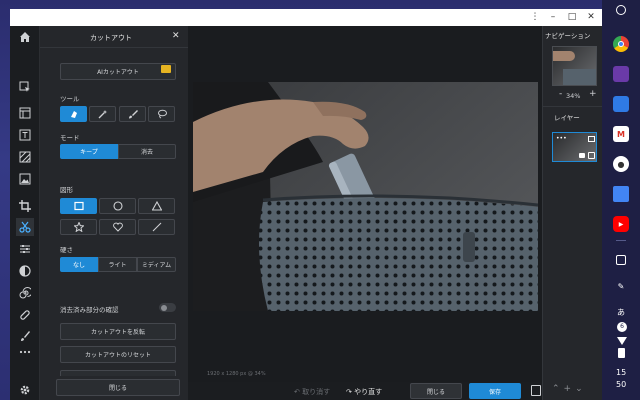 This screenshot has height=400, width=640. Describe the element at coordinates (621, 74) in the screenshot. I see `app-icon` at that location.